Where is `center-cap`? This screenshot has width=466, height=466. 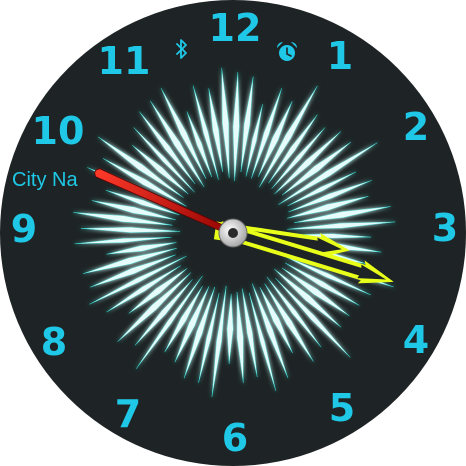 center-cap is located at coordinates (233, 233).